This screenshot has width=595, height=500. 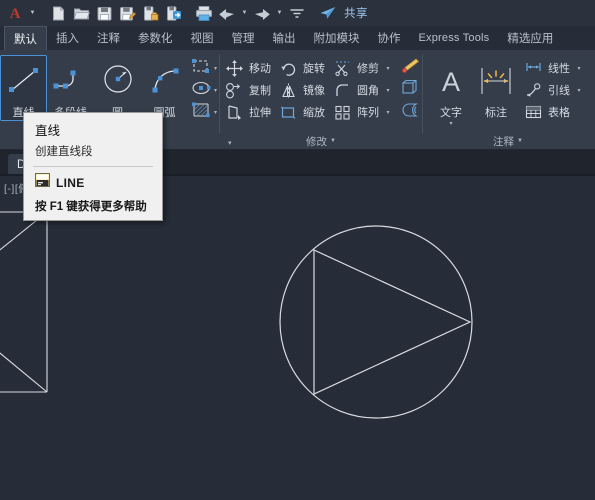 I want to click on linear-dimension-chevron-icon: ▾, so click(x=579, y=68).